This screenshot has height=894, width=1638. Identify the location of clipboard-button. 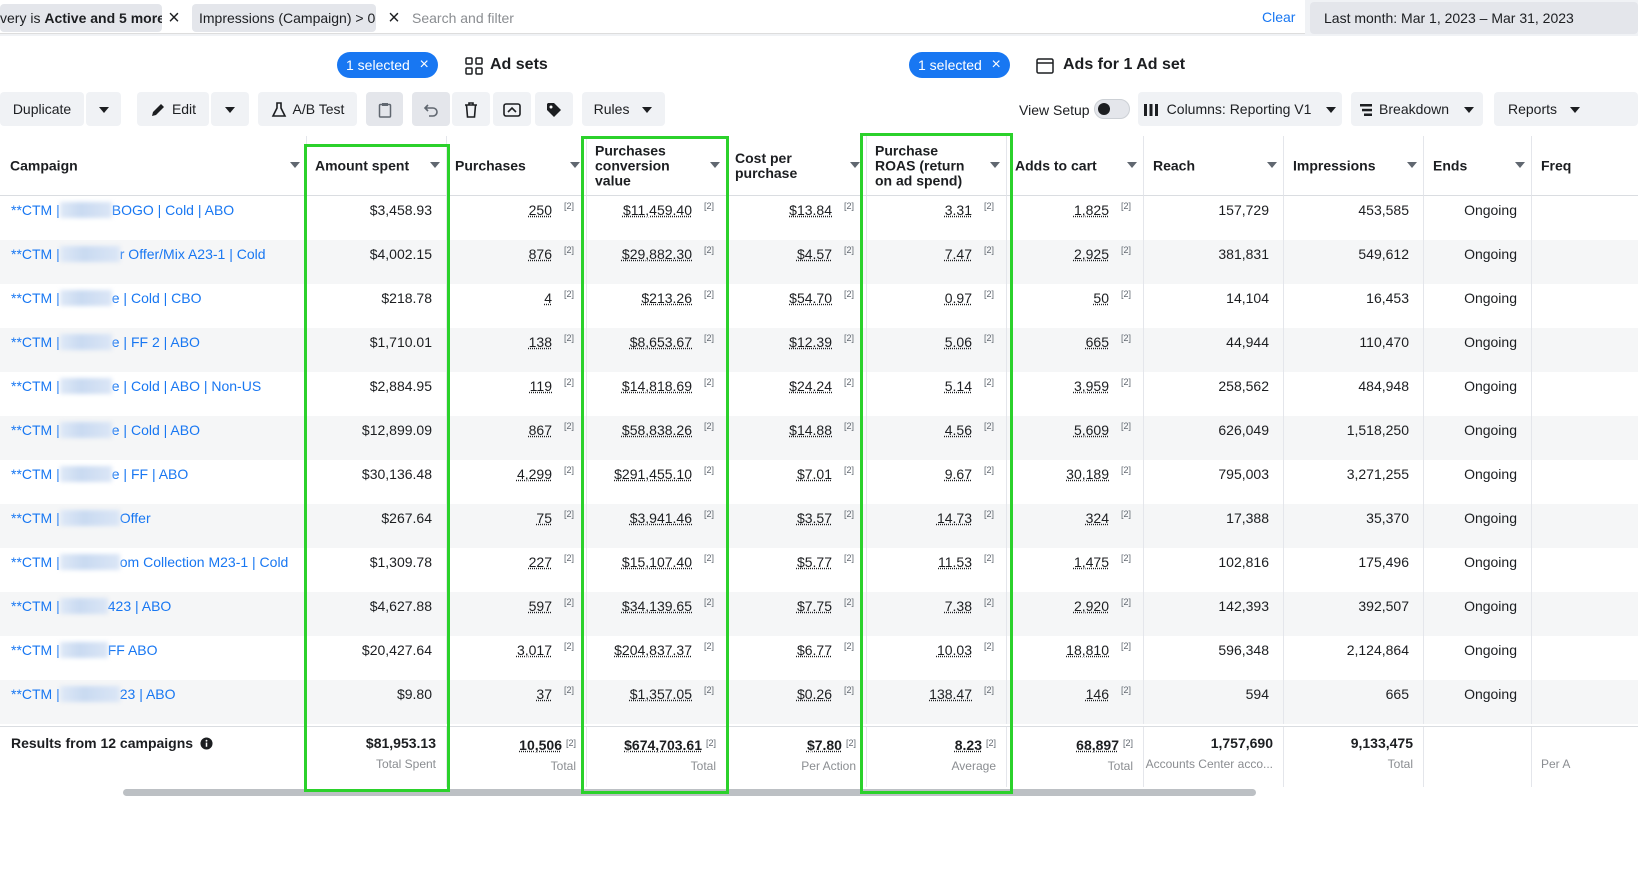
(384, 109).